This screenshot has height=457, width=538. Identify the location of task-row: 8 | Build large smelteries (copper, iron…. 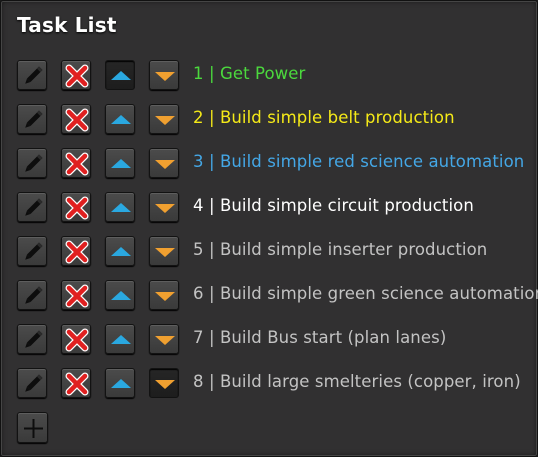
(277, 383).